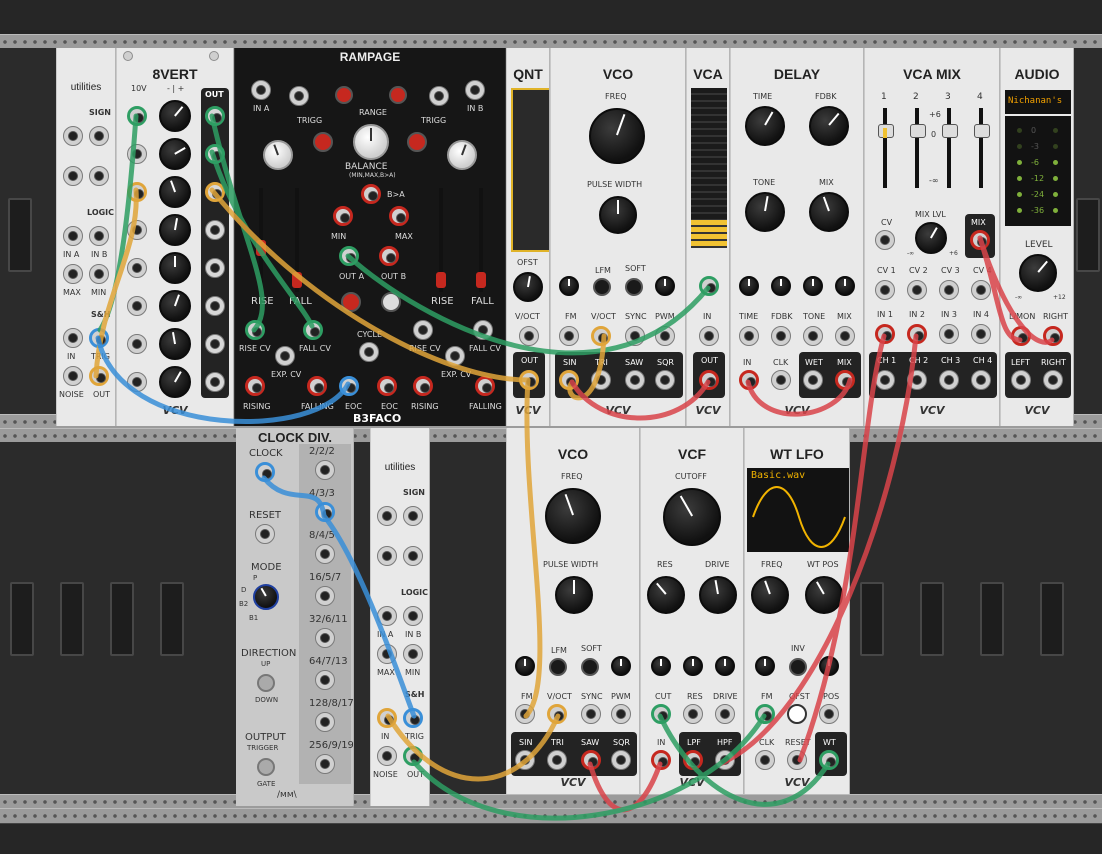 Image resolution: width=1102 pixels, height=854 pixels. I want to click on fdbk-knob, so click(829, 126).